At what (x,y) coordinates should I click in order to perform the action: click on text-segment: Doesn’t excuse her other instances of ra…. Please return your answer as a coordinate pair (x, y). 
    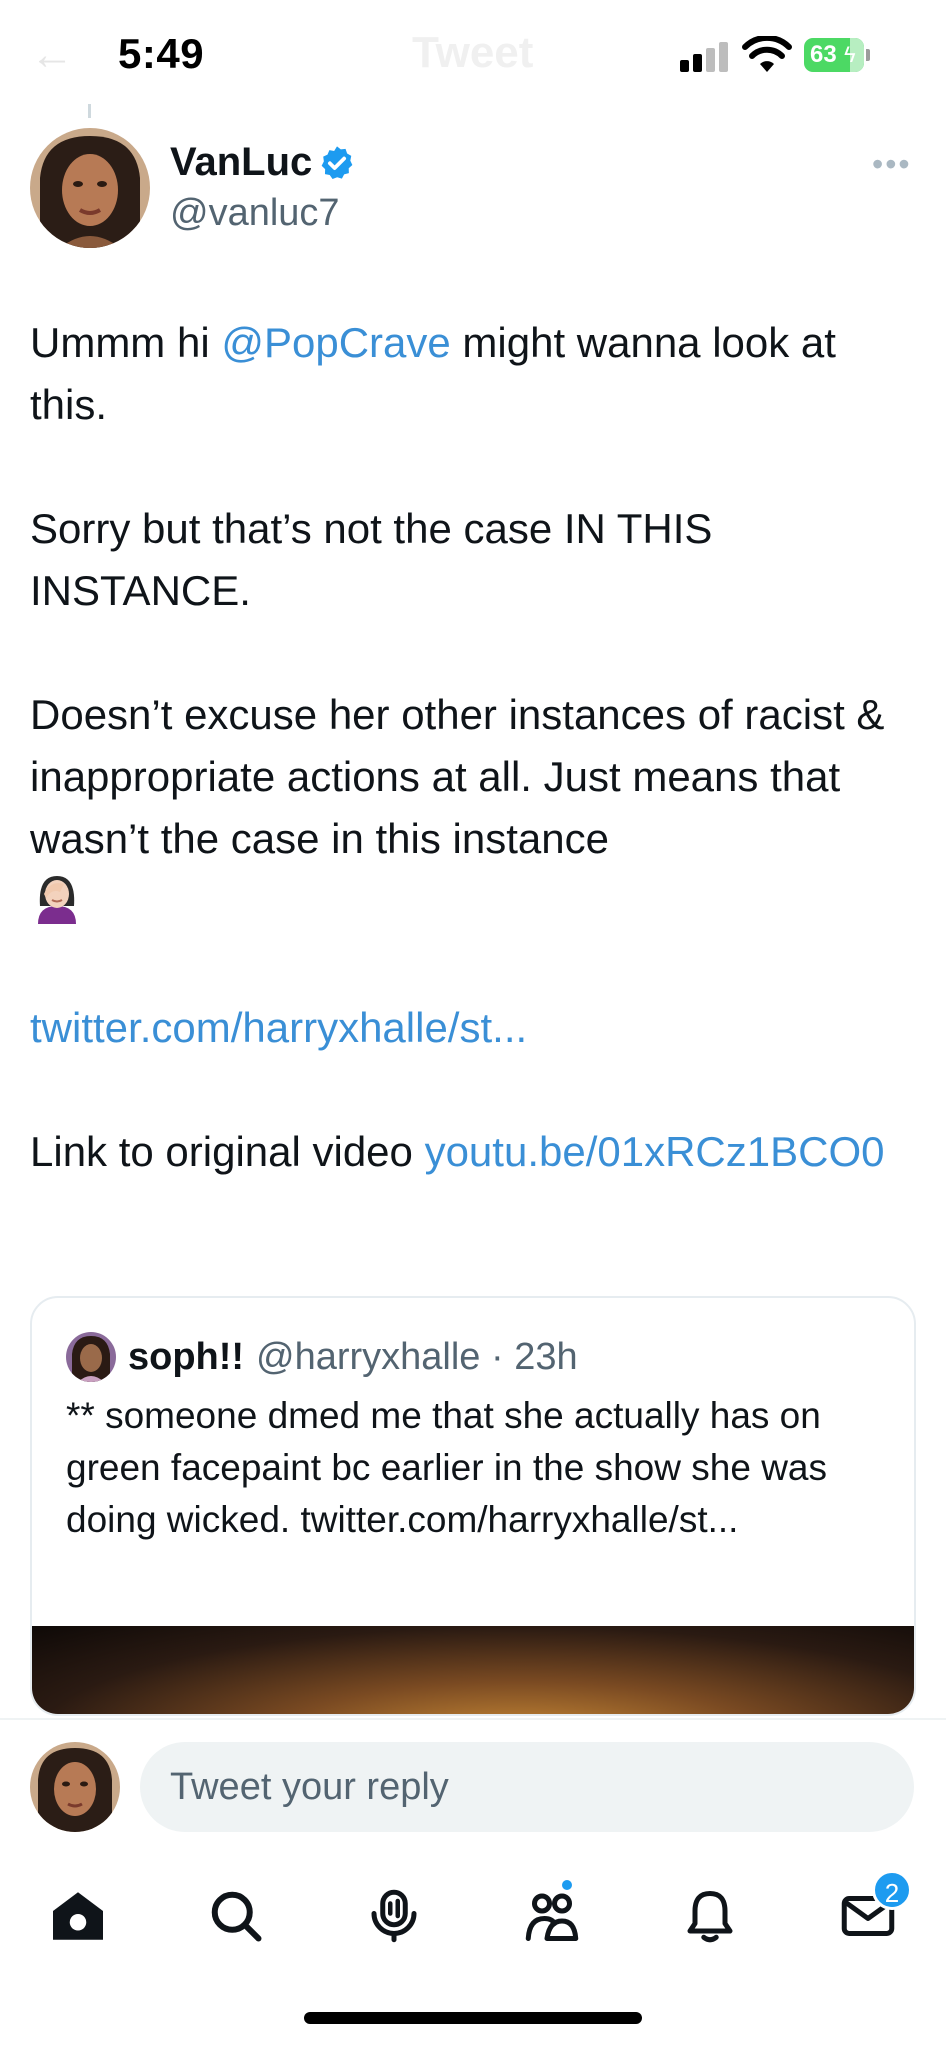
    Looking at the image, I should click on (457, 776).